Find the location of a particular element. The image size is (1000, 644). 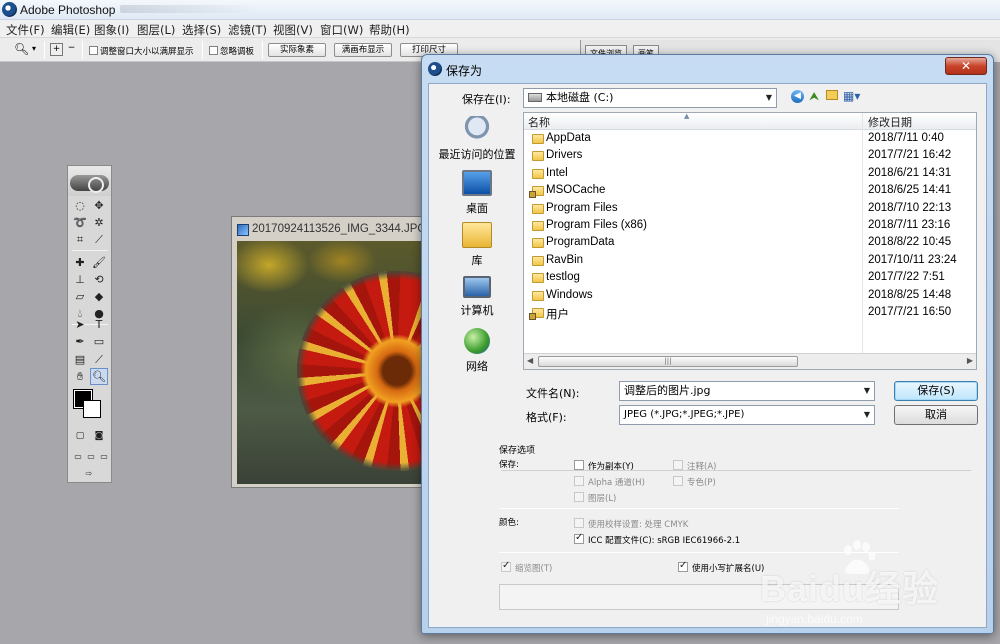

crop-tool-icon: ⌗ is located at coordinates (80, 239).